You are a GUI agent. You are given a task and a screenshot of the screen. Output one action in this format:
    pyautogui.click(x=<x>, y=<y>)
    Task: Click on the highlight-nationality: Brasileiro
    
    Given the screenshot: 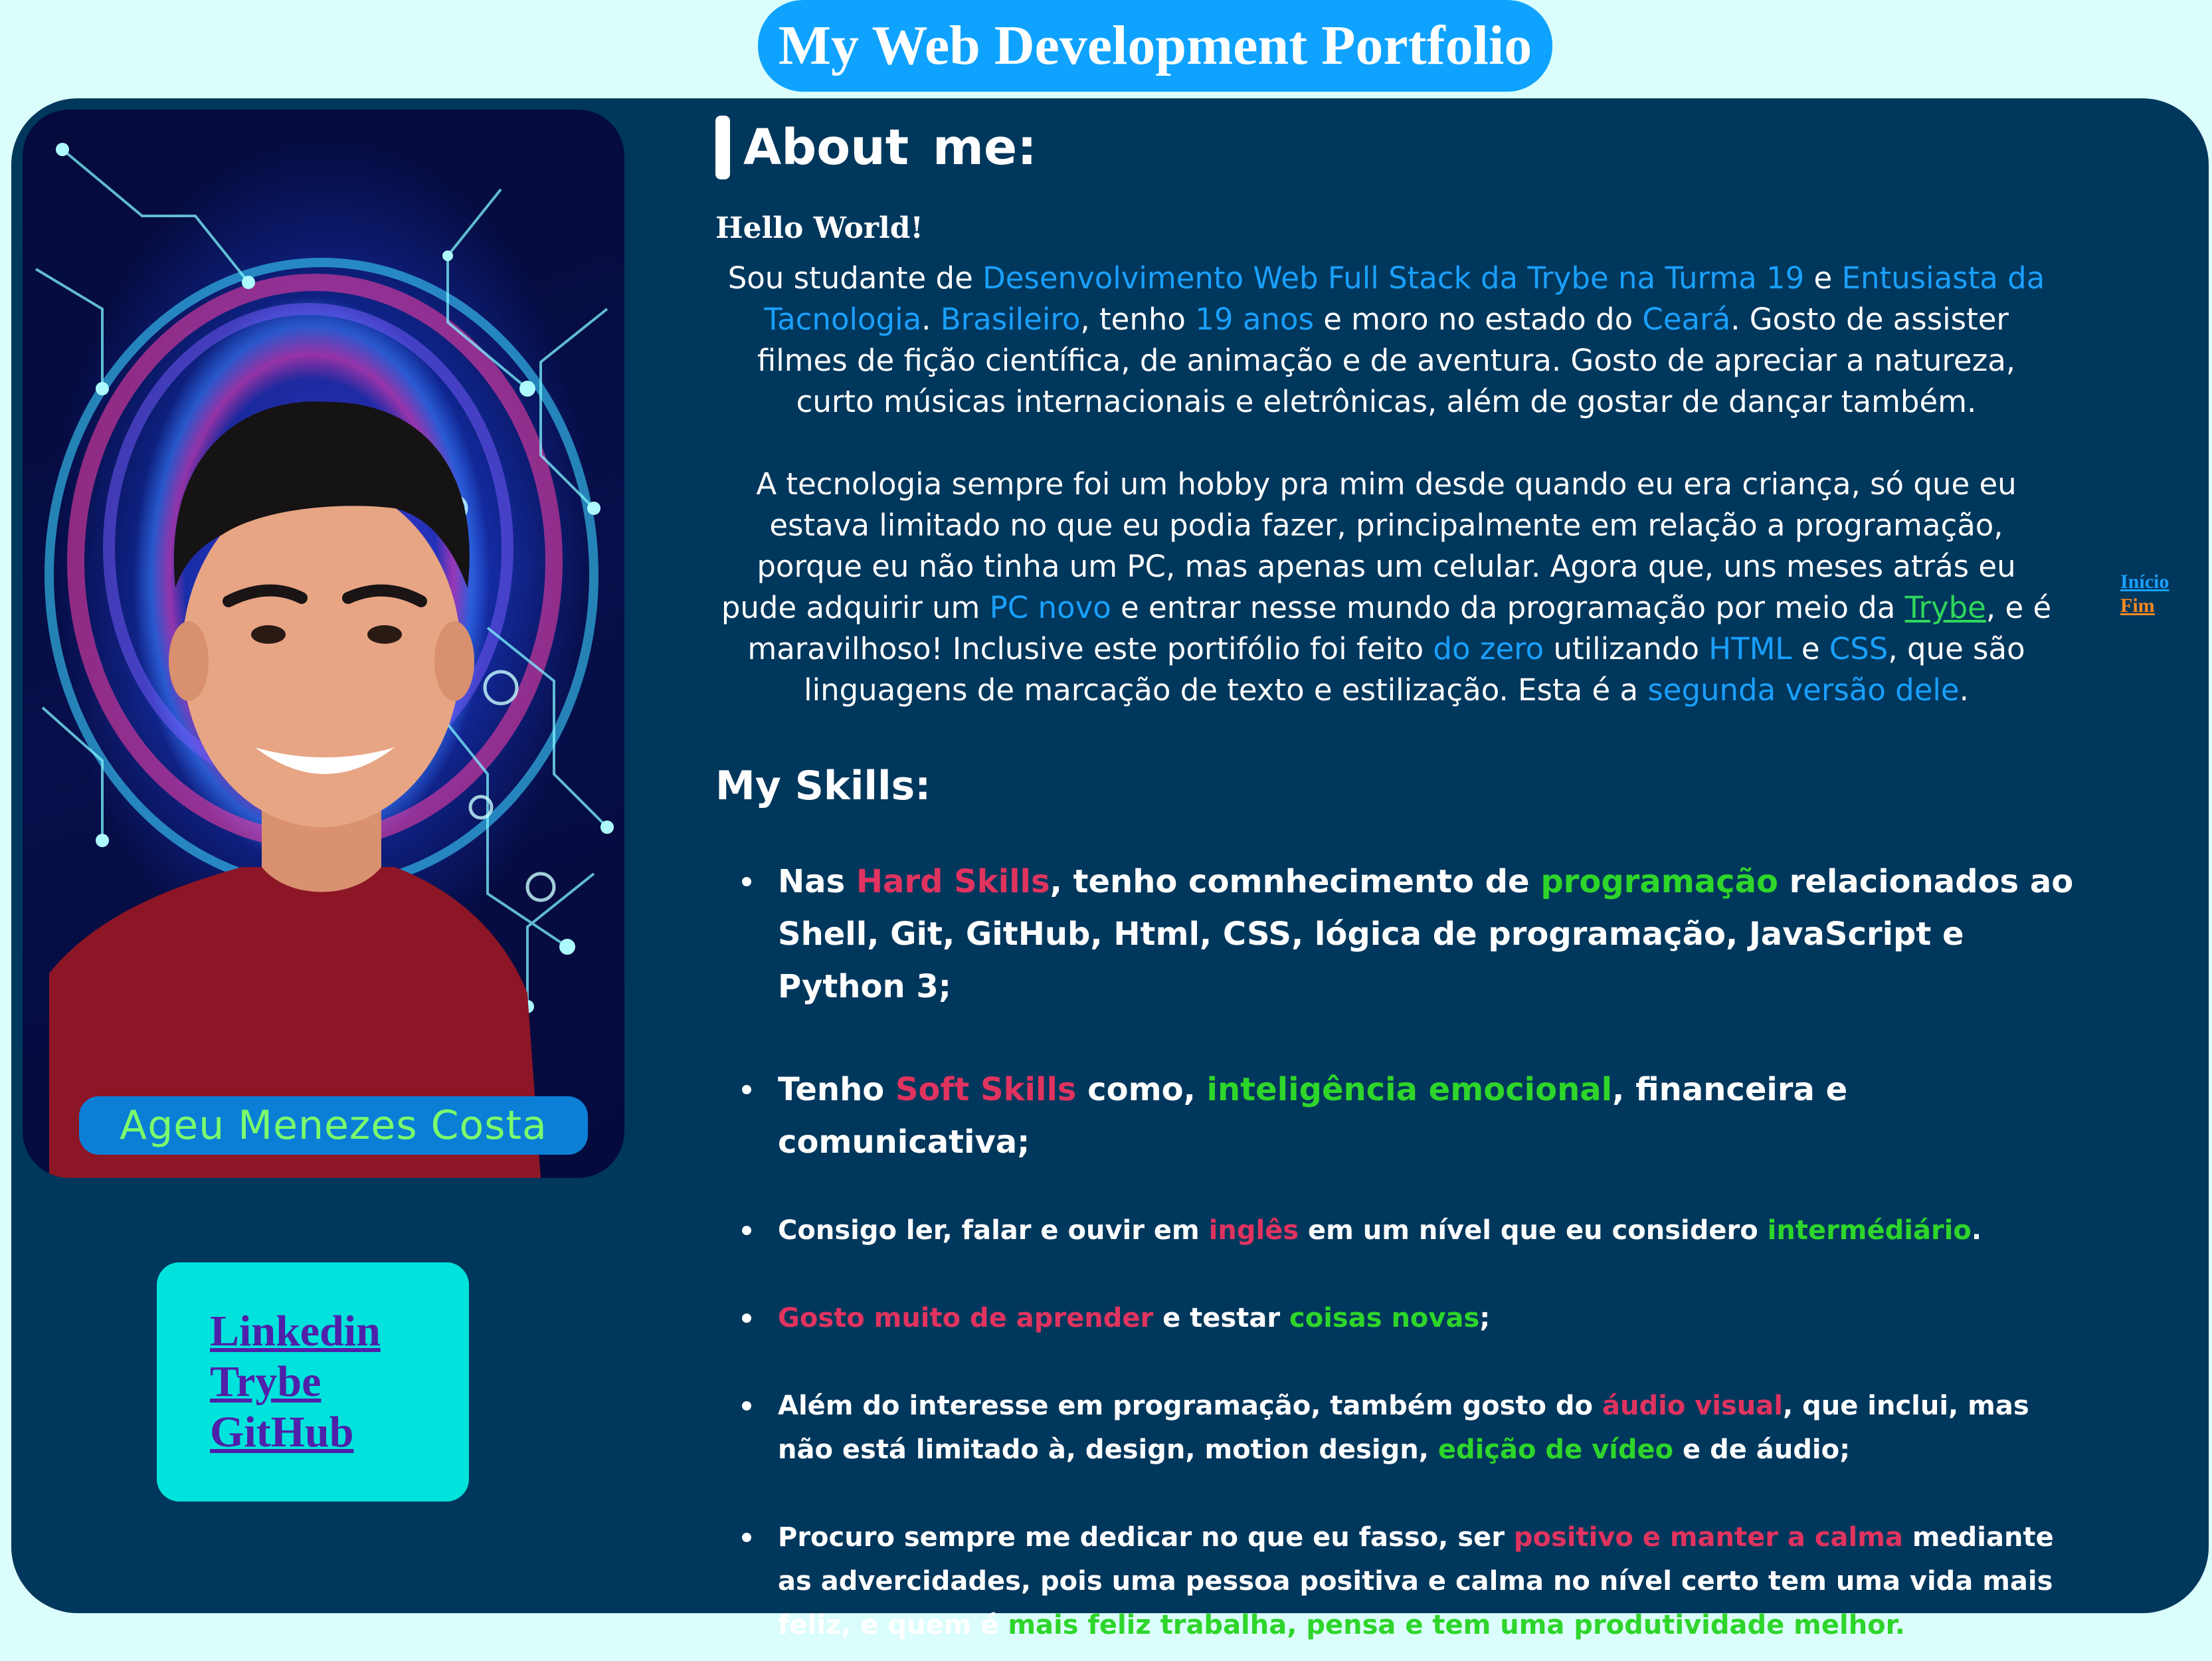 What is the action you would take?
    pyautogui.click(x=1010, y=319)
    